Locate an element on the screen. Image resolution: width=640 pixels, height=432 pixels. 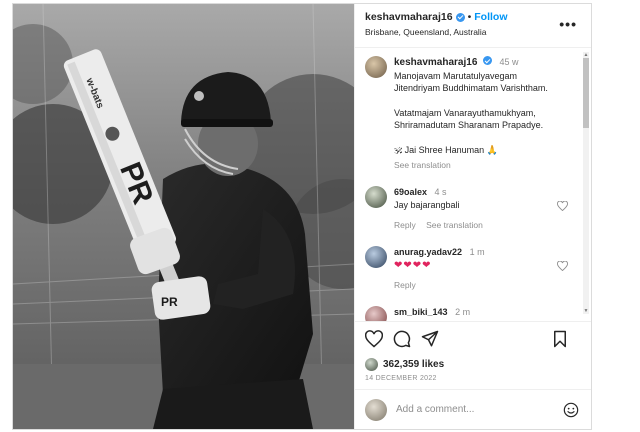
caption-line: Jitendriyam Buddhimatam Varishtham. is located at coordinates (471, 88).